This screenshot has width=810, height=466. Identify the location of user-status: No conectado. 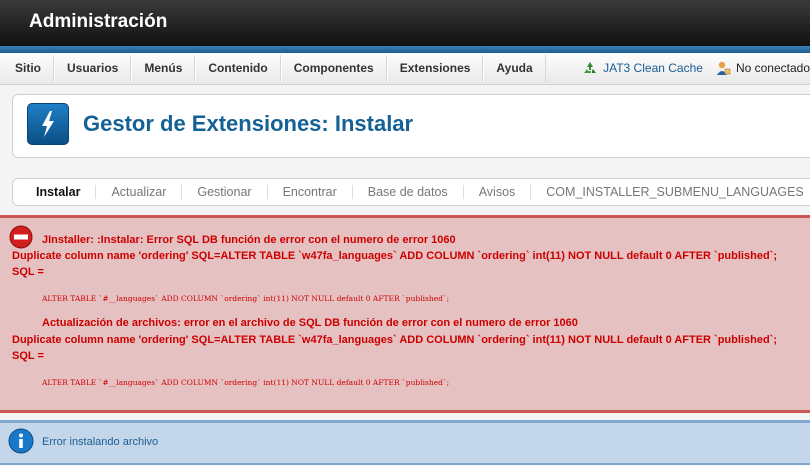
(762, 68).